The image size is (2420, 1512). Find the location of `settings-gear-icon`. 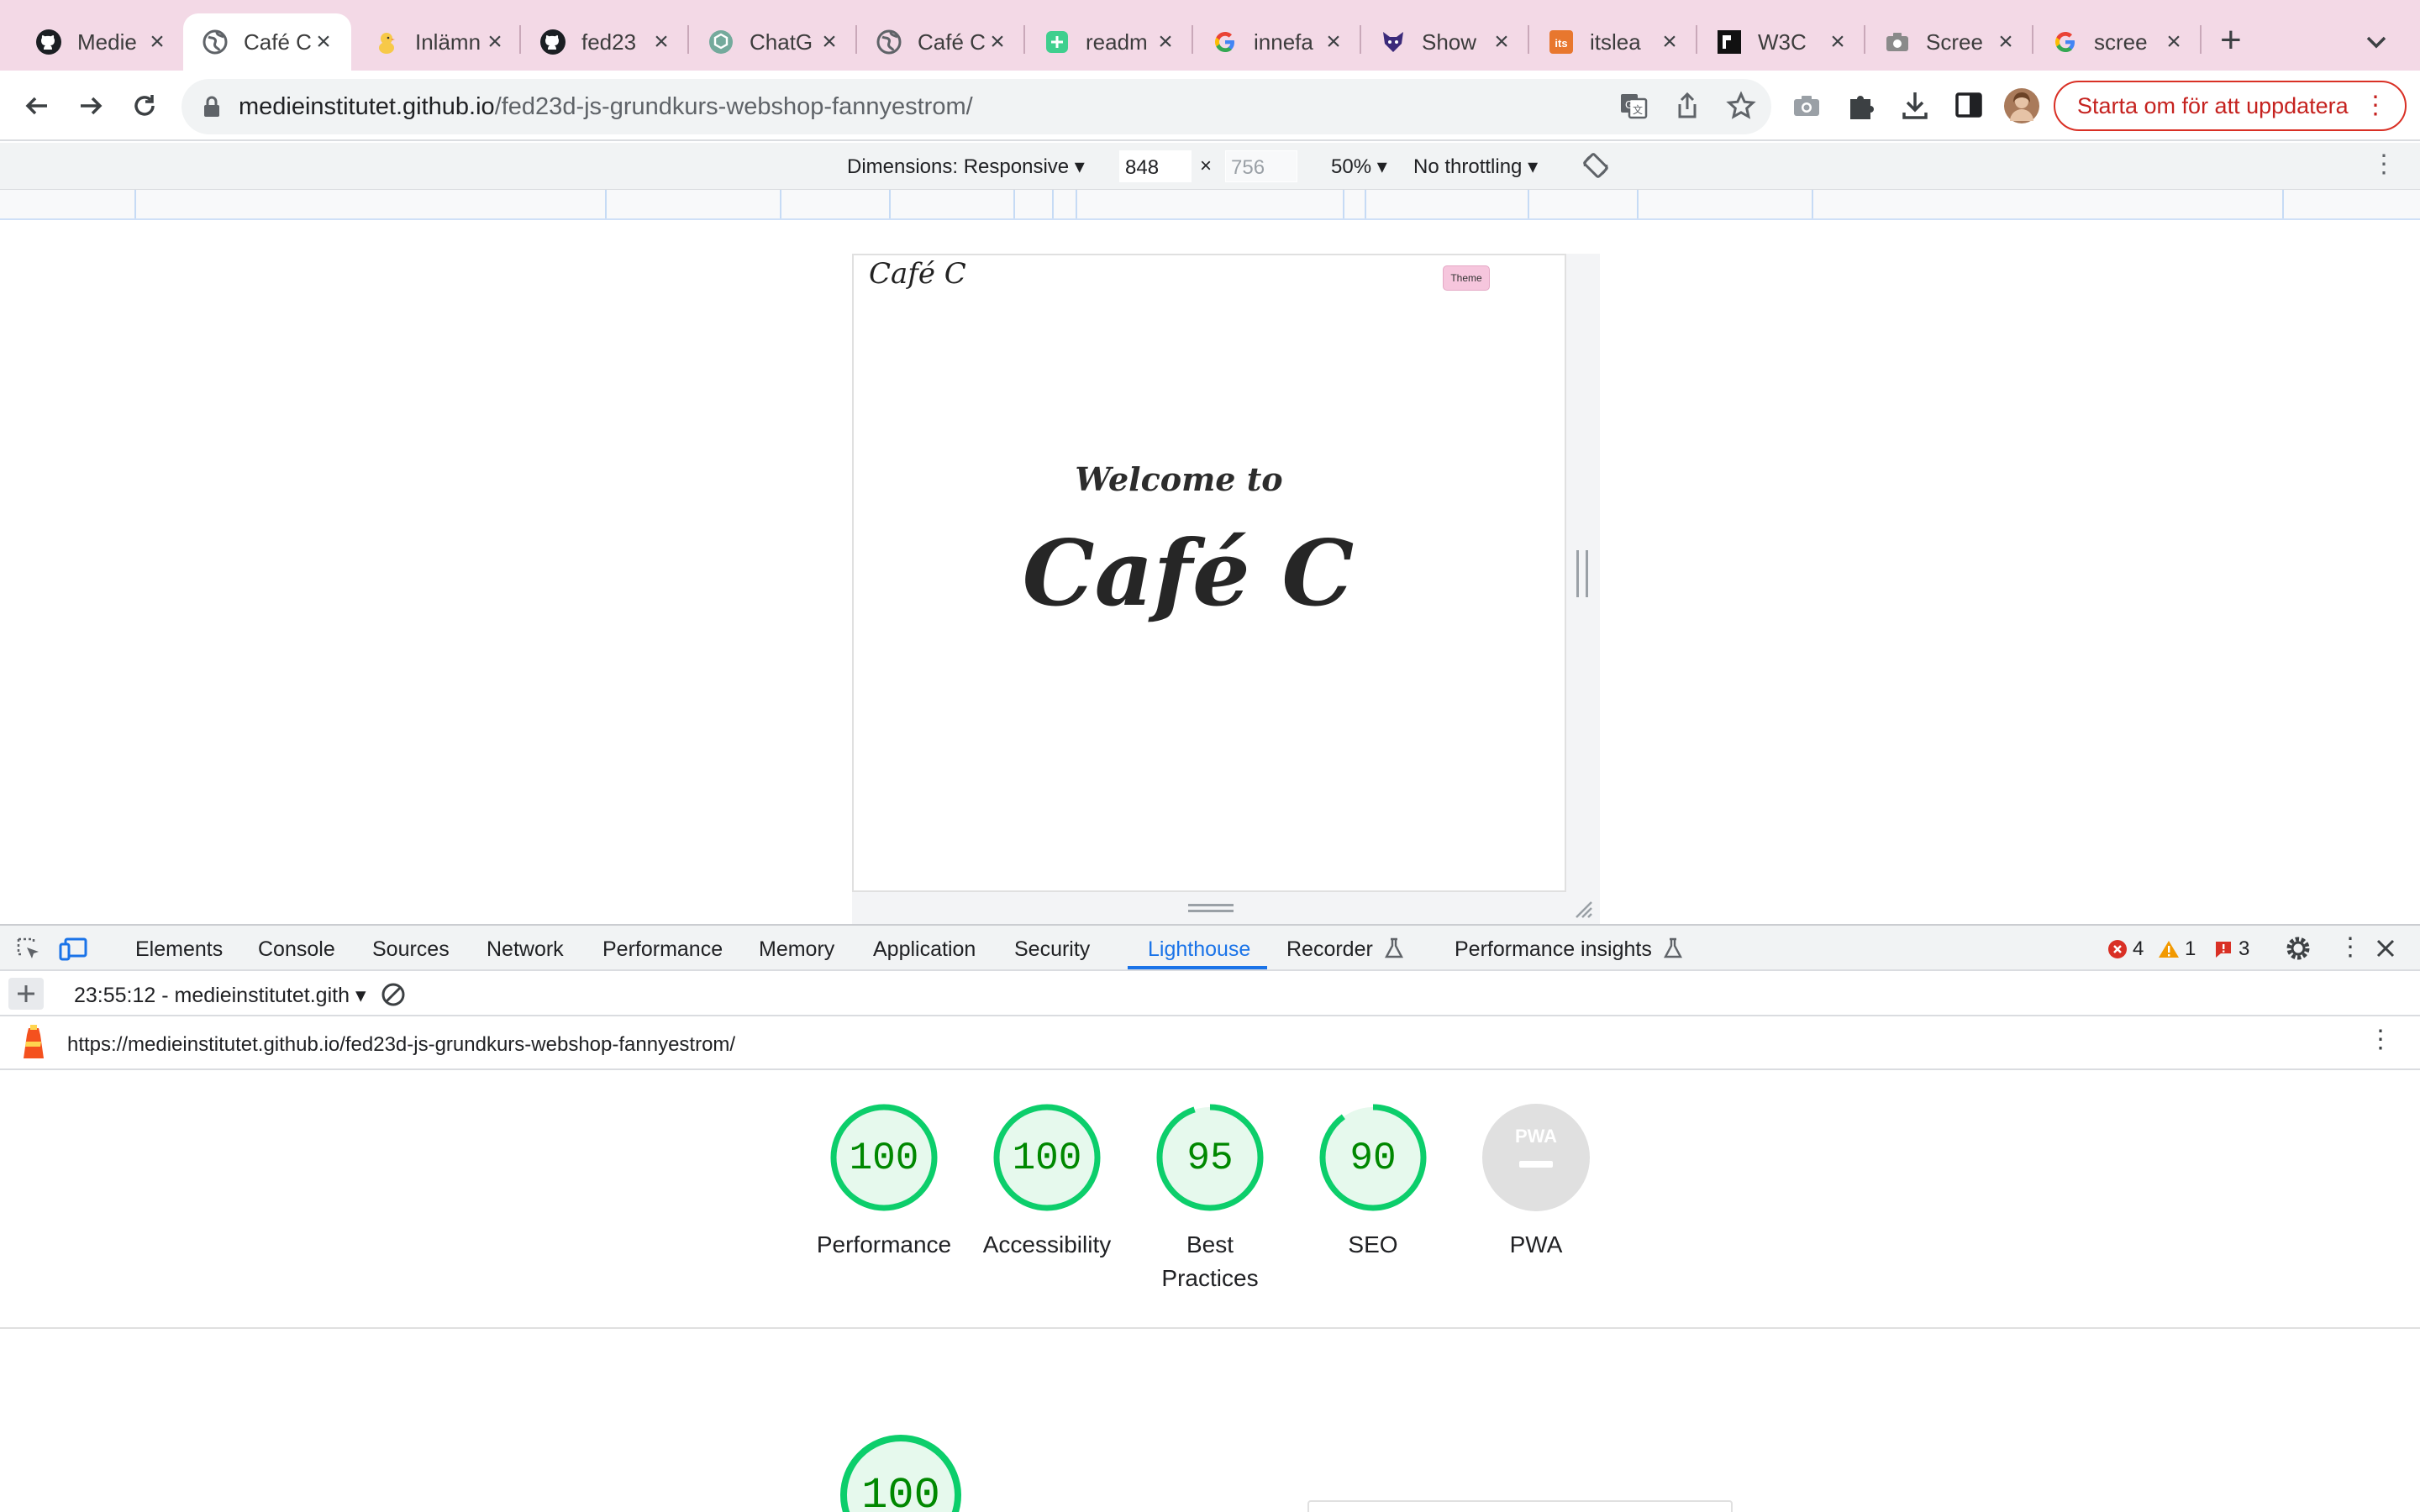

settings-gear-icon is located at coordinates (2298, 951).